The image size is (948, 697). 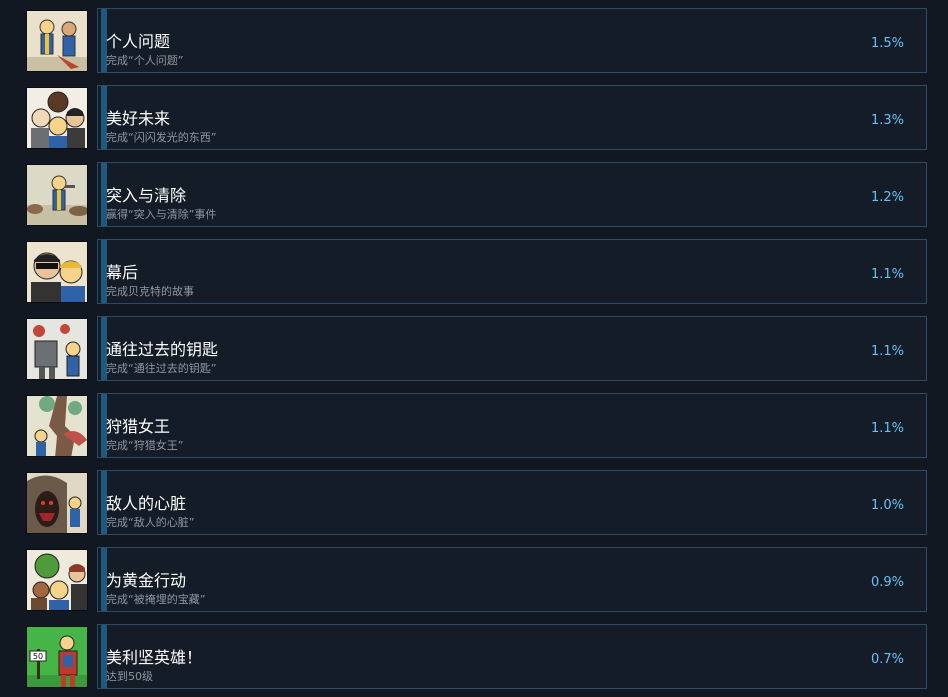 What do you see at coordinates (512, 502) in the screenshot?
I see `achievement-card: 敌人的心脏 完成“敌人的心脏” 1.0%` at bounding box center [512, 502].